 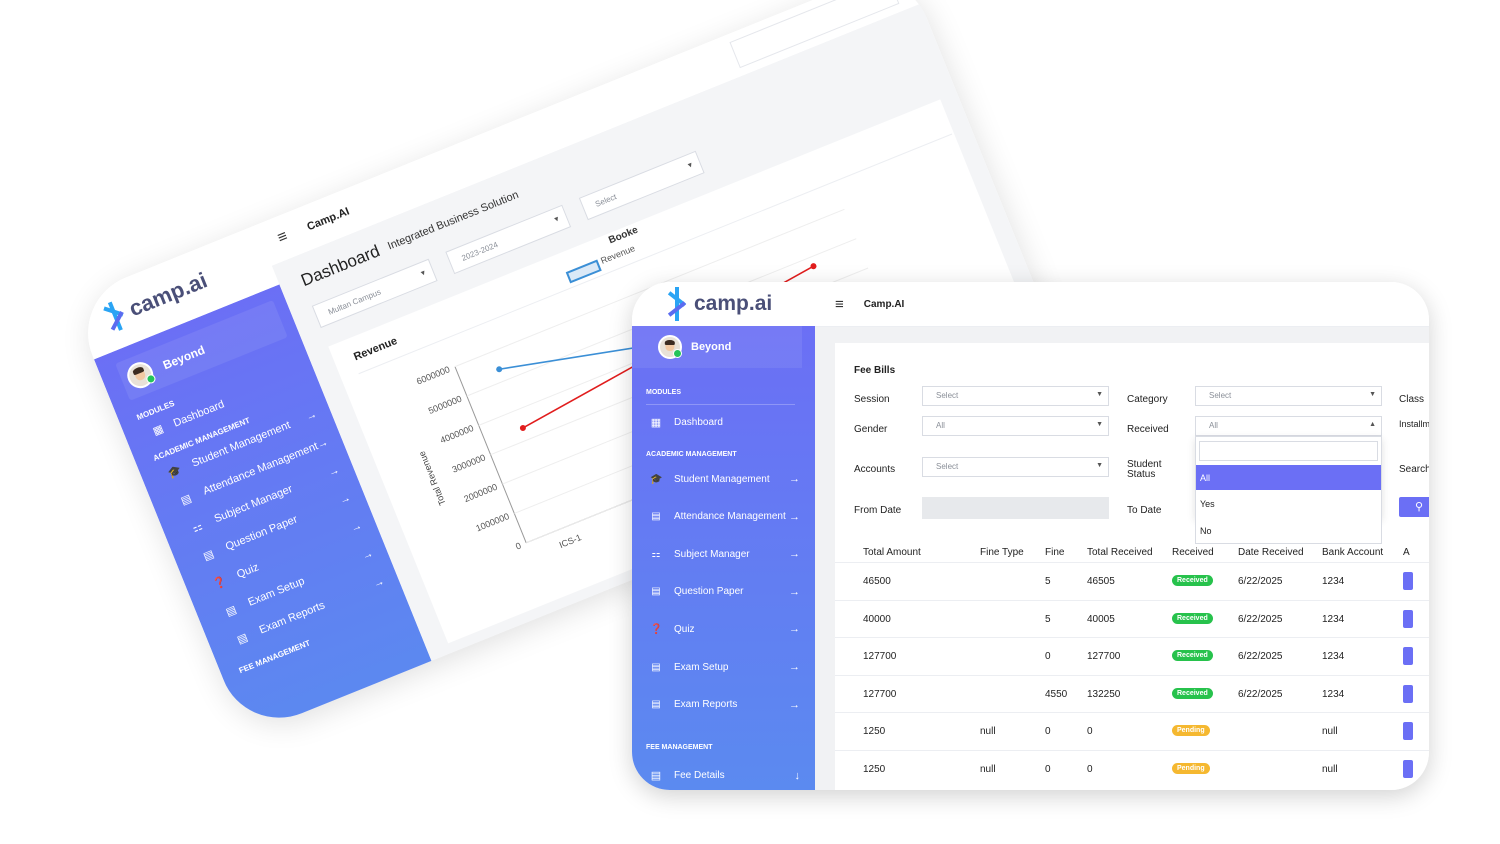 I want to click on column-header: Received, so click(x=1193, y=552).